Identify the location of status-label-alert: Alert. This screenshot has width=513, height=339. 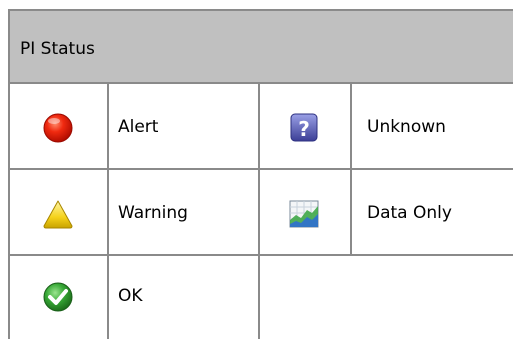
(138, 127).